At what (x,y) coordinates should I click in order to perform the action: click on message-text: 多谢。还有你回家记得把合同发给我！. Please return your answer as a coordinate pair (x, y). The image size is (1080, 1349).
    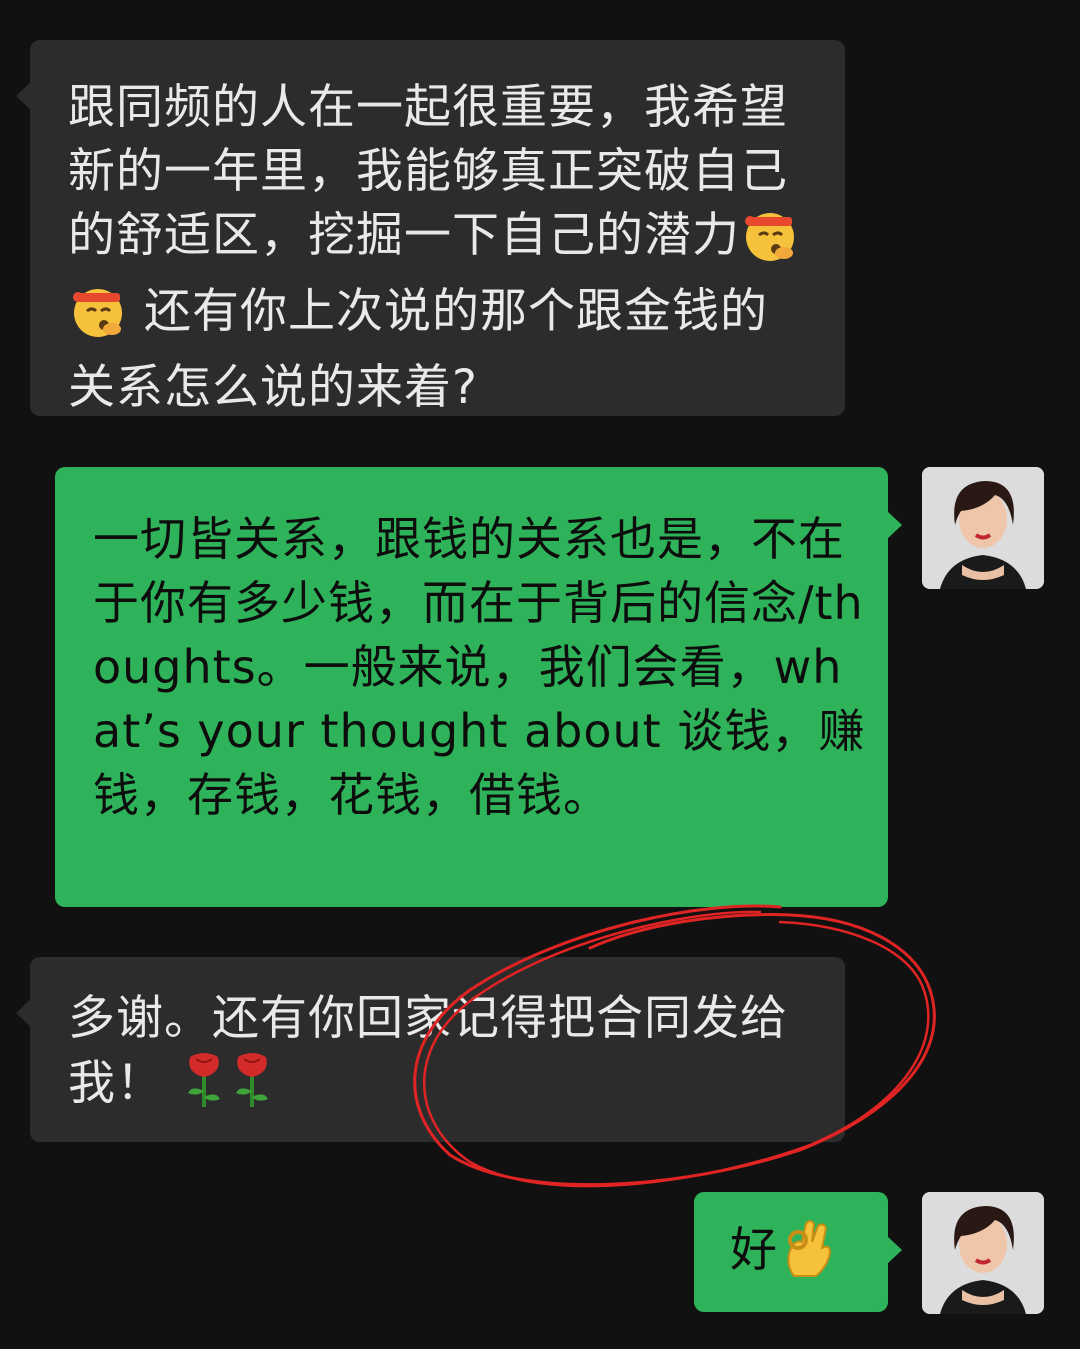
    Looking at the image, I should click on (428, 1051).